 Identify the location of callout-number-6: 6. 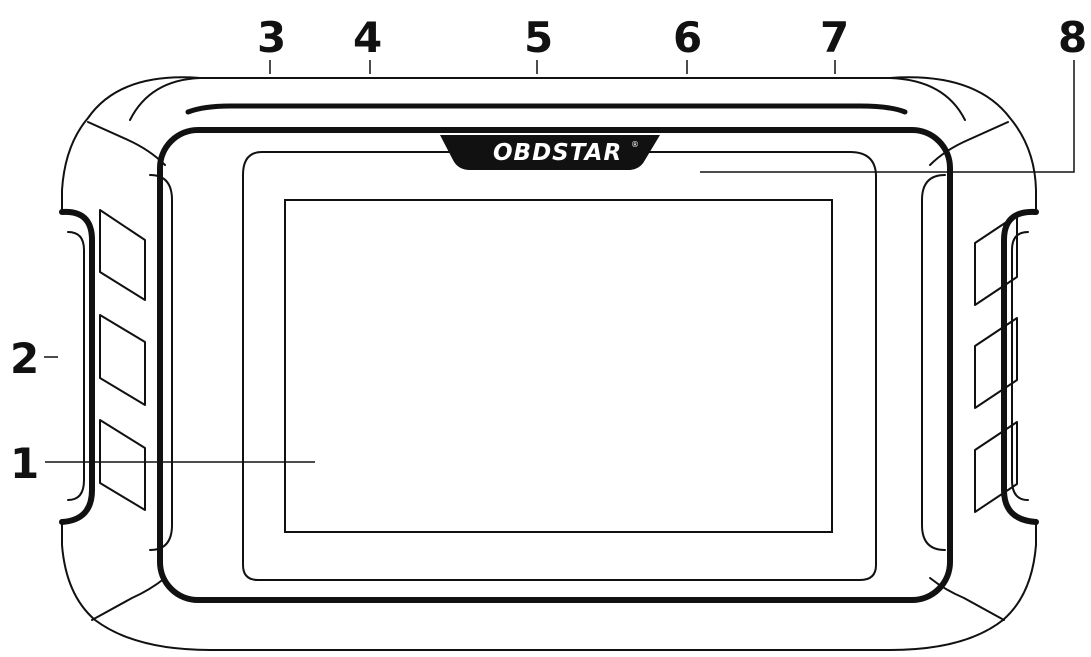
(687, 37).